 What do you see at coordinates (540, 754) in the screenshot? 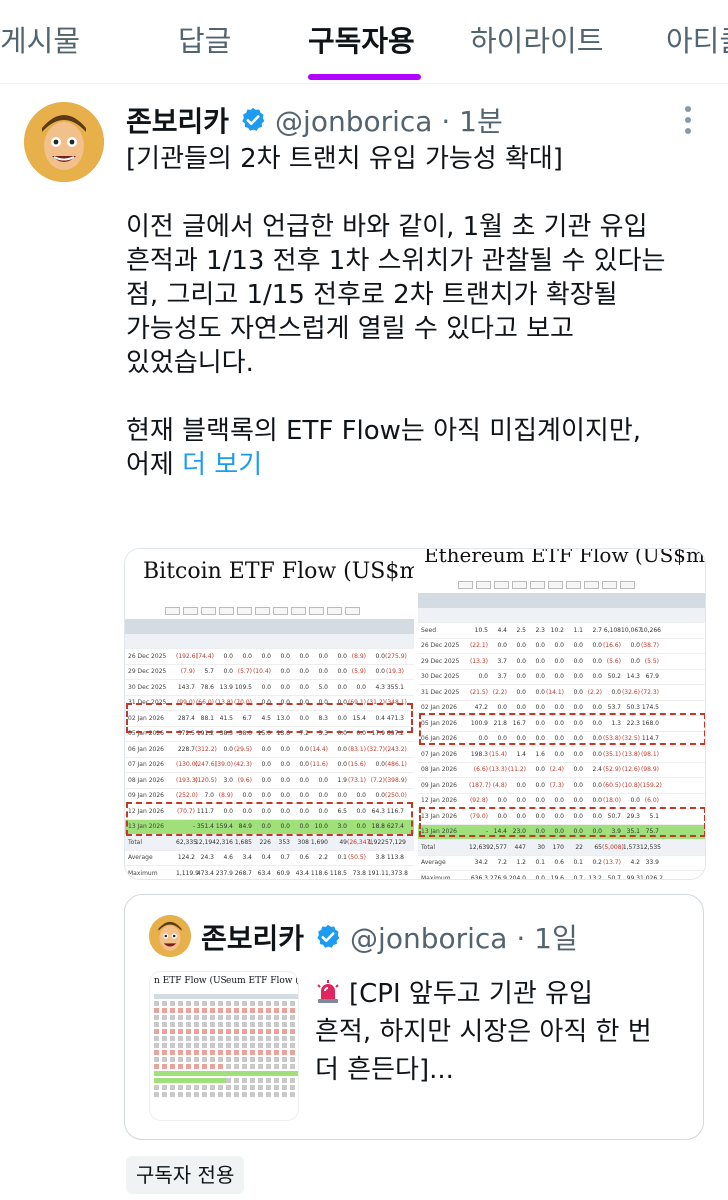
I see `table-cell: 1.6` at bounding box center [540, 754].